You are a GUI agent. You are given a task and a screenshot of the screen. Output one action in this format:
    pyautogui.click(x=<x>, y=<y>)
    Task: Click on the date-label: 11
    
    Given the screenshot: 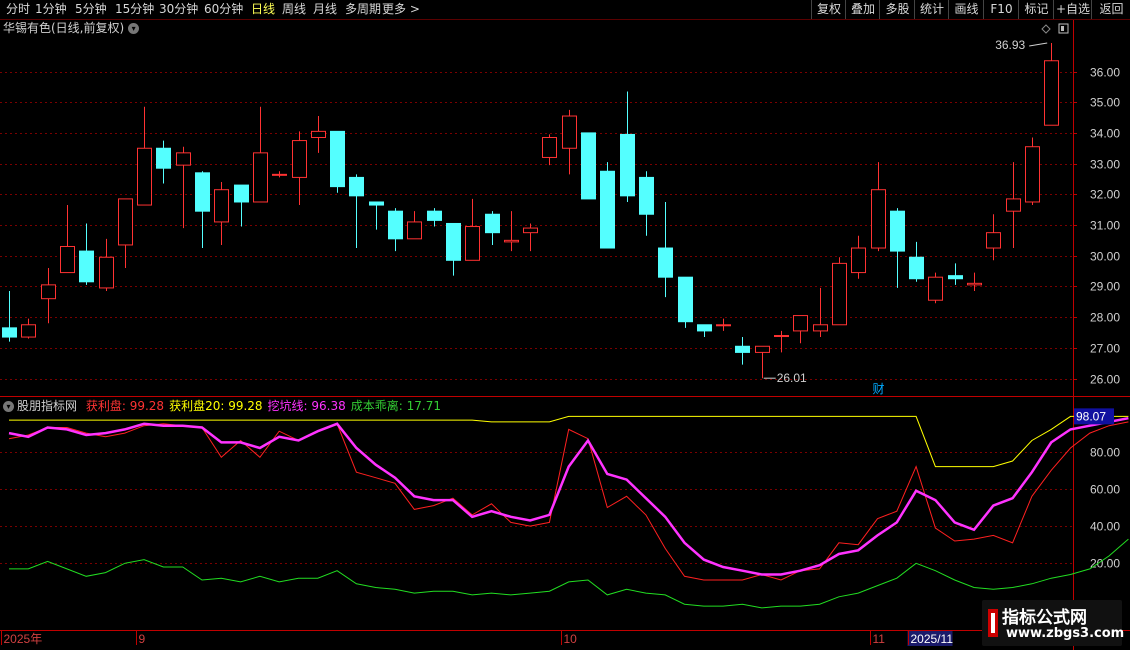 What is the action you would take?
    pyautogui.click(x=879, y=639)
    